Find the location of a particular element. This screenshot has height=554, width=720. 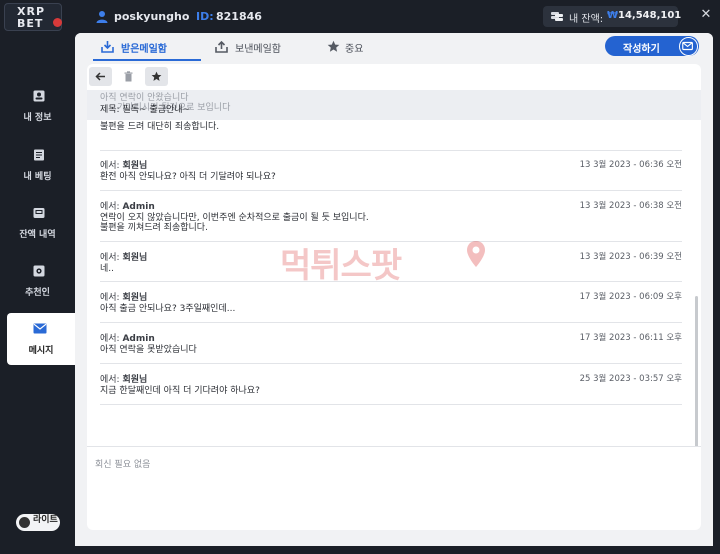

username: poskyungho is located at coordinates (152, 16).